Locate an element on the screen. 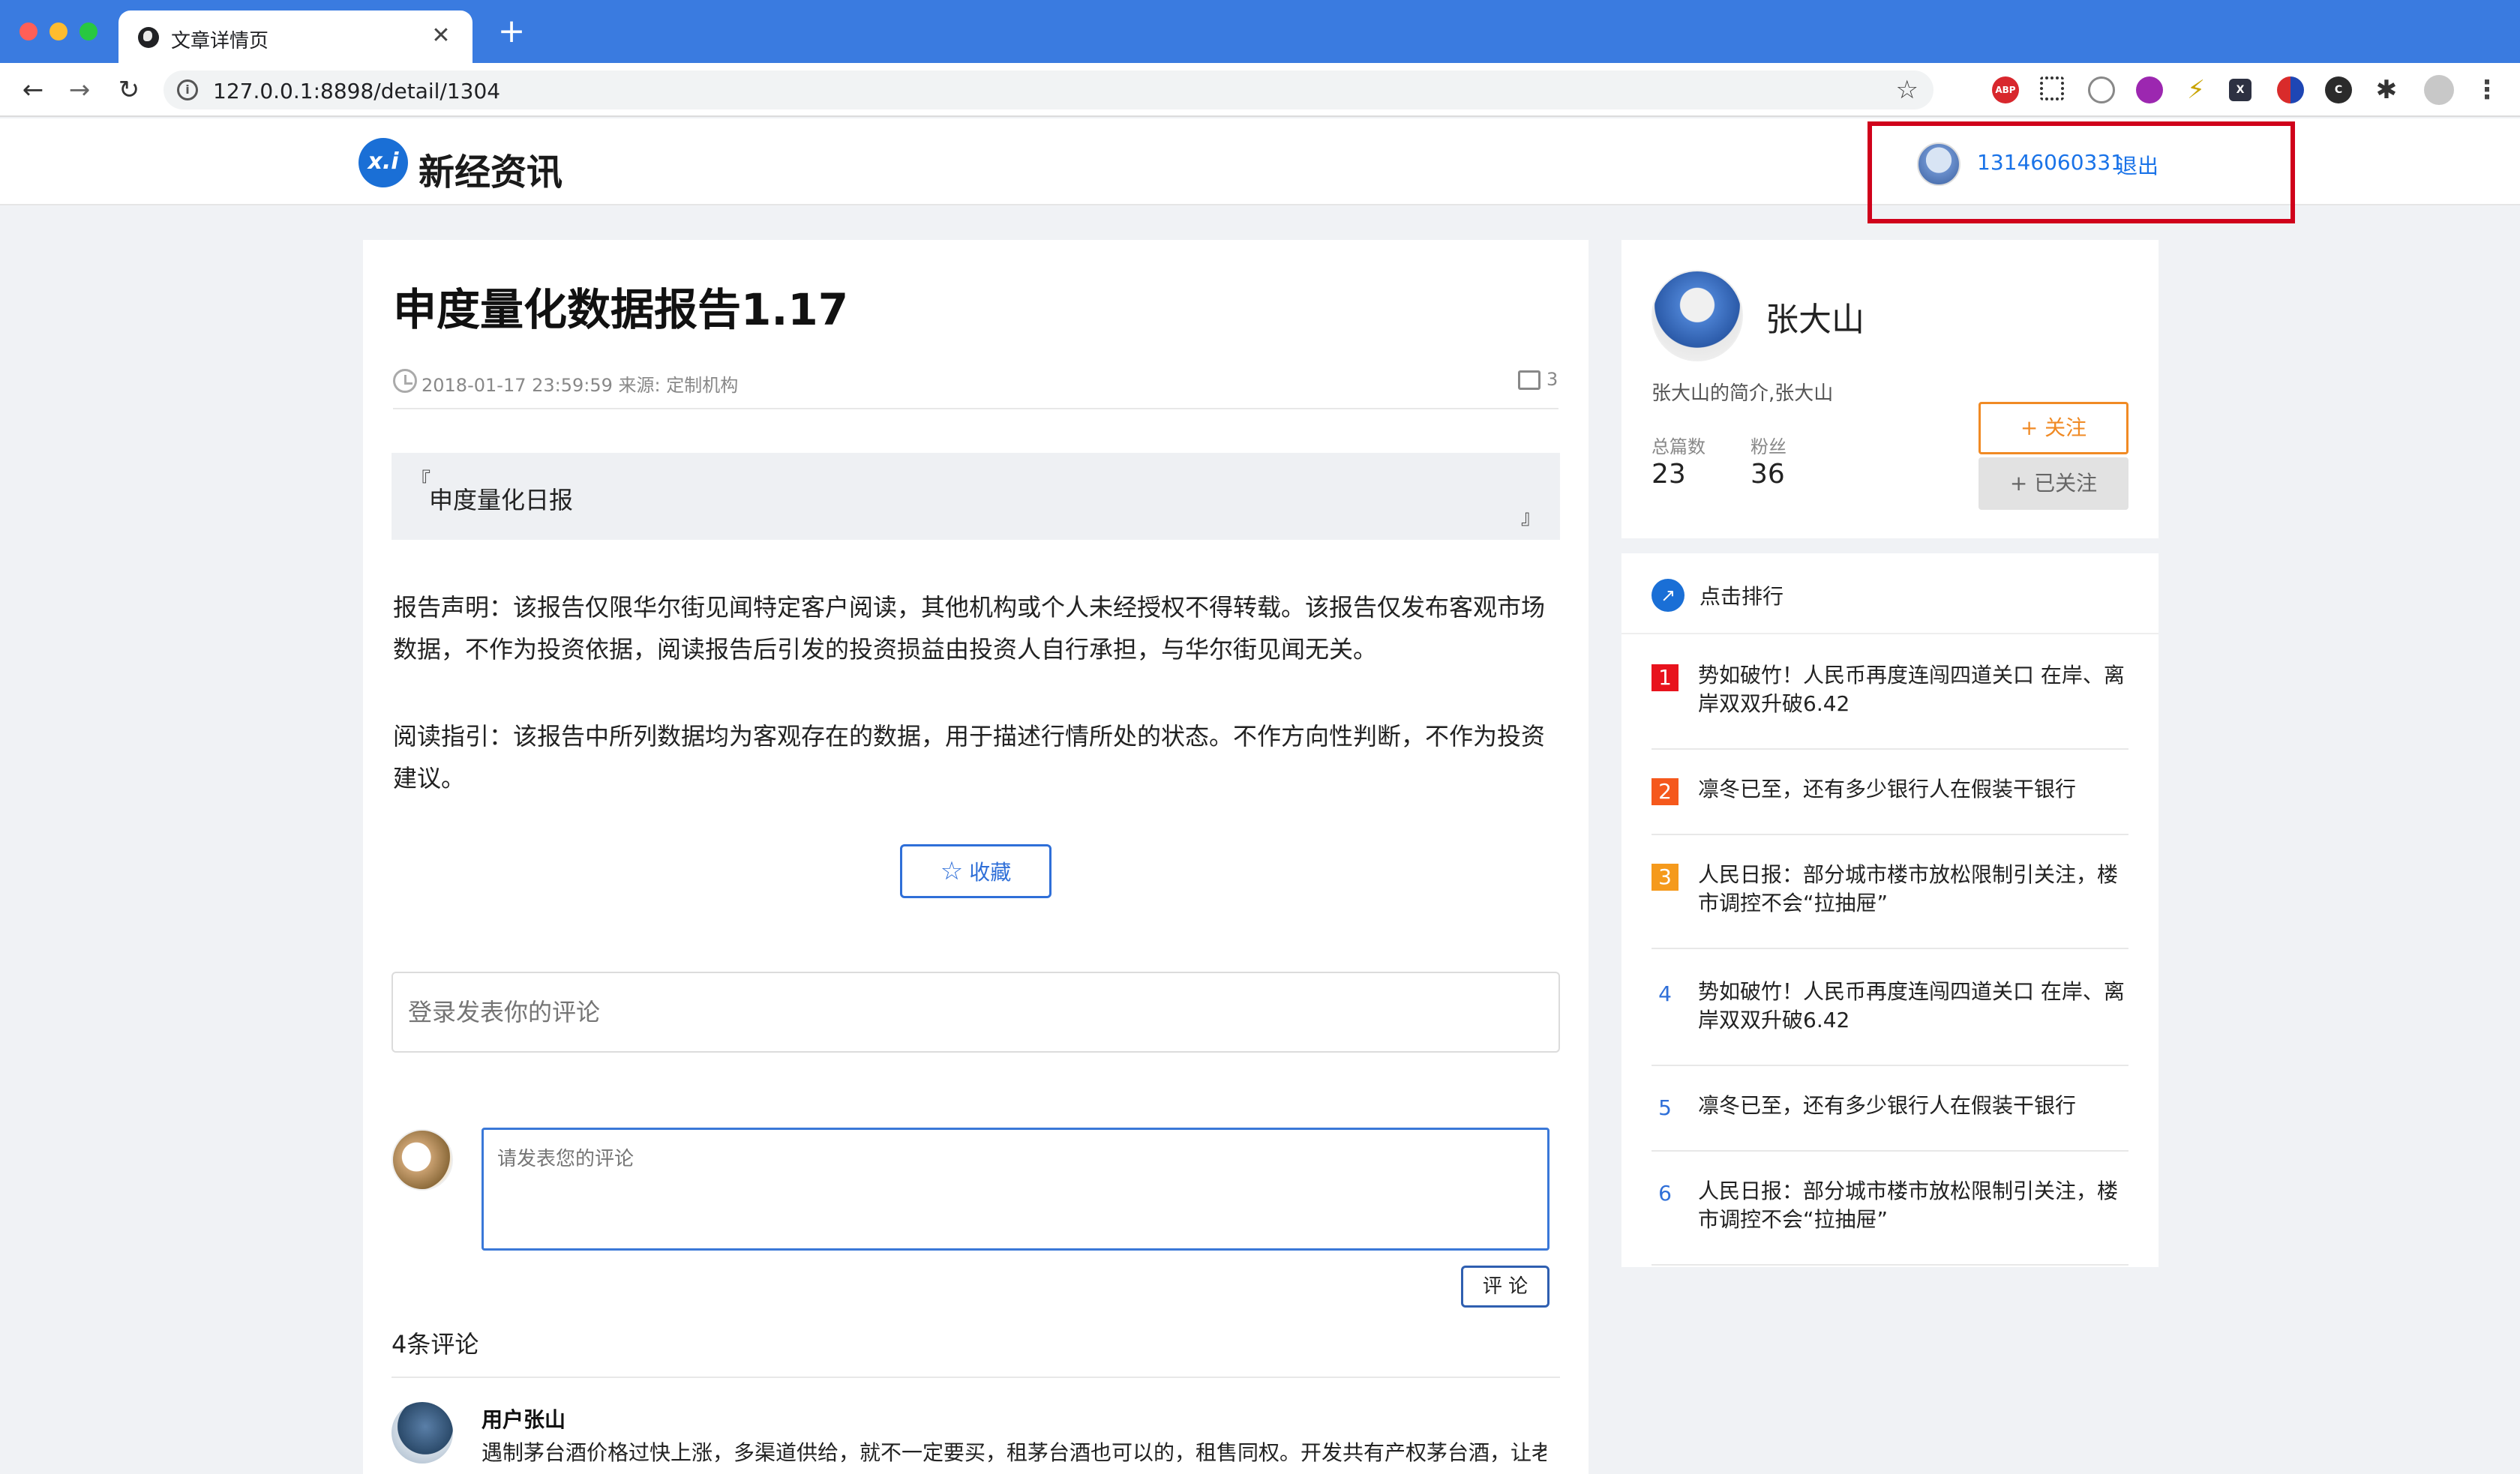 This screenshot has width=2520, height=1474. star-icon: ☆ is located at coordinates (952, 871).